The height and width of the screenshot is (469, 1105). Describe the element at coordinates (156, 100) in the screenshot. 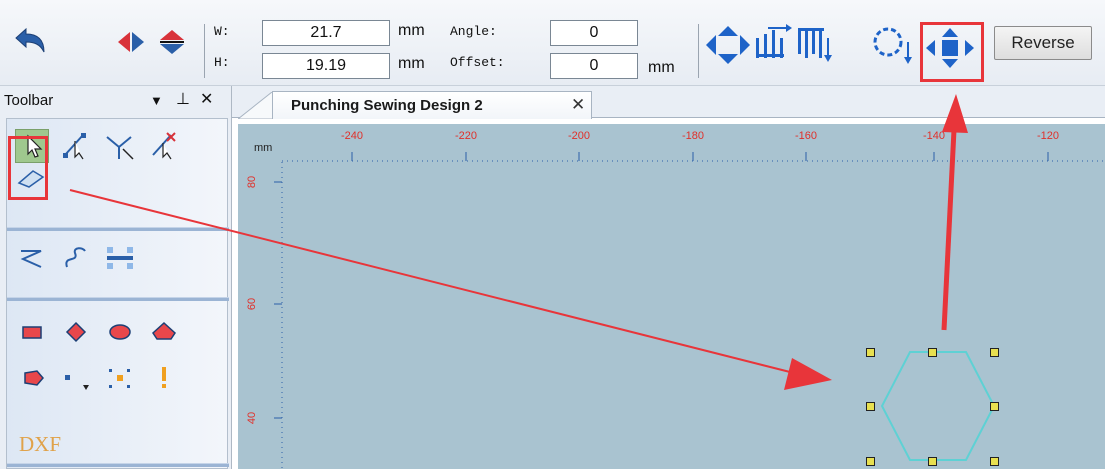

I see `panel-menu-icon: ▼` at that location.